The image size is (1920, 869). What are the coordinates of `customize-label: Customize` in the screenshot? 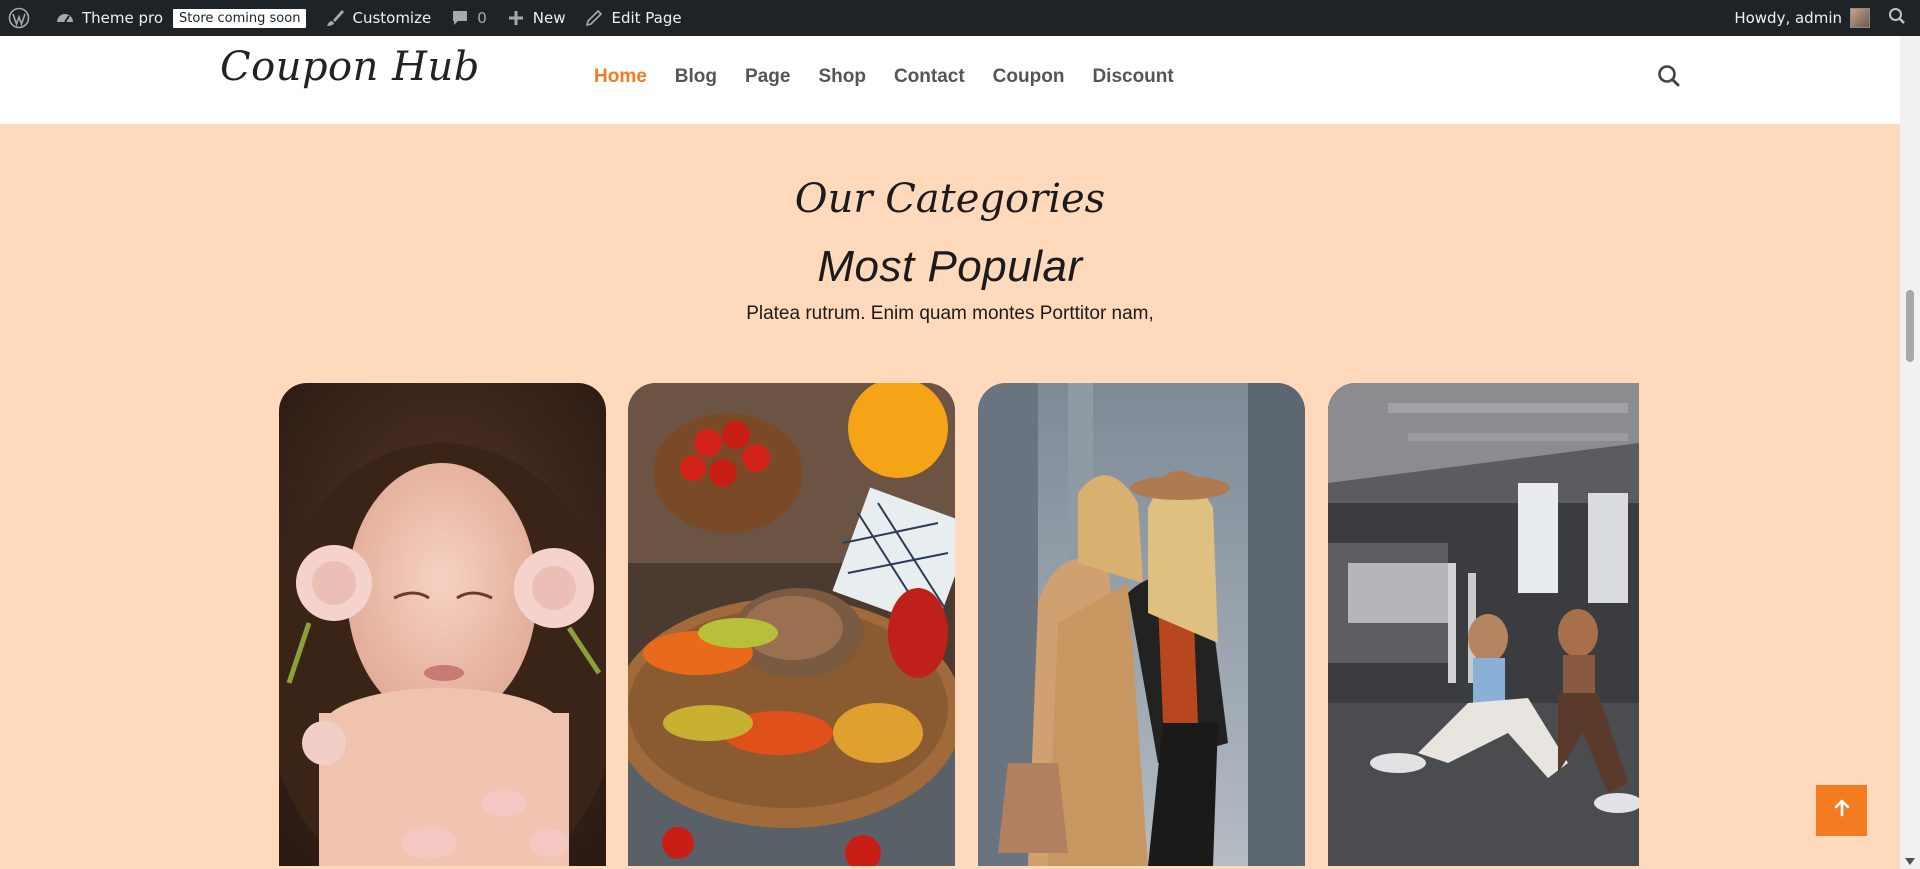 It's located at (392, 18).